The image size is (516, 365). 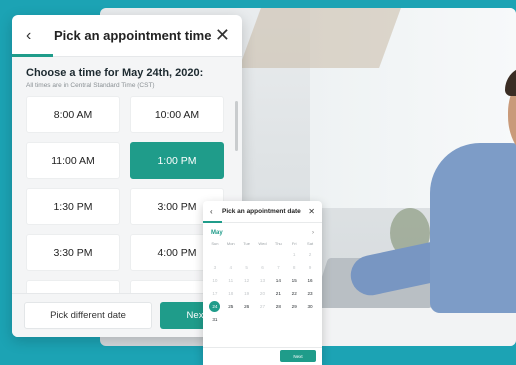 I want to click on calendar-day: 25, so click(x=231, y=306).